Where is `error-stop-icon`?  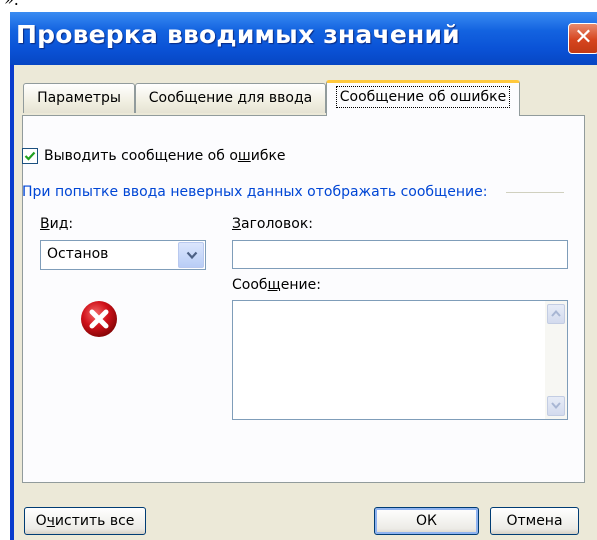 error-stop-icon is located at coordinates (99, 319).